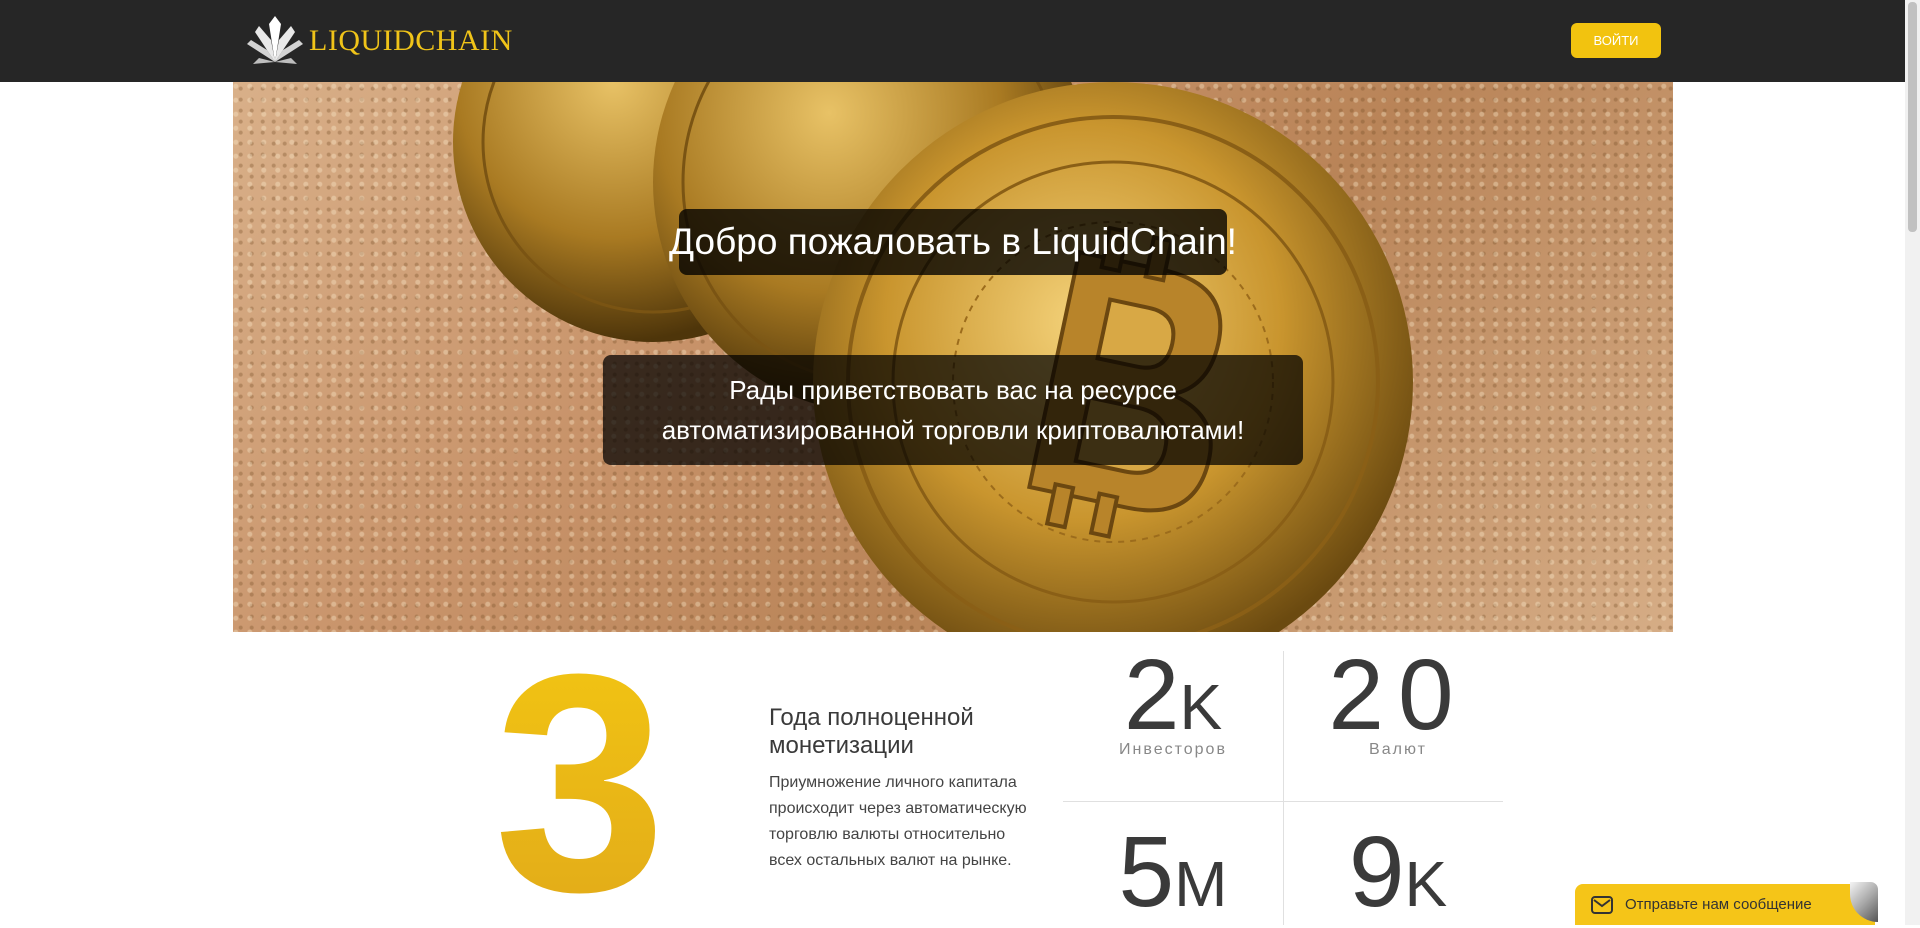  Describe the element at coordinates (1616, 40) in the screenshot. I see `login-button: ВОЙТИ` at that location.